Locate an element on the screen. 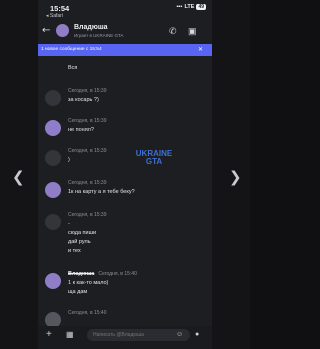 The height and width of the screenshot is (349, 320). status-time: 15:54 is located at coordinates (60, 8).